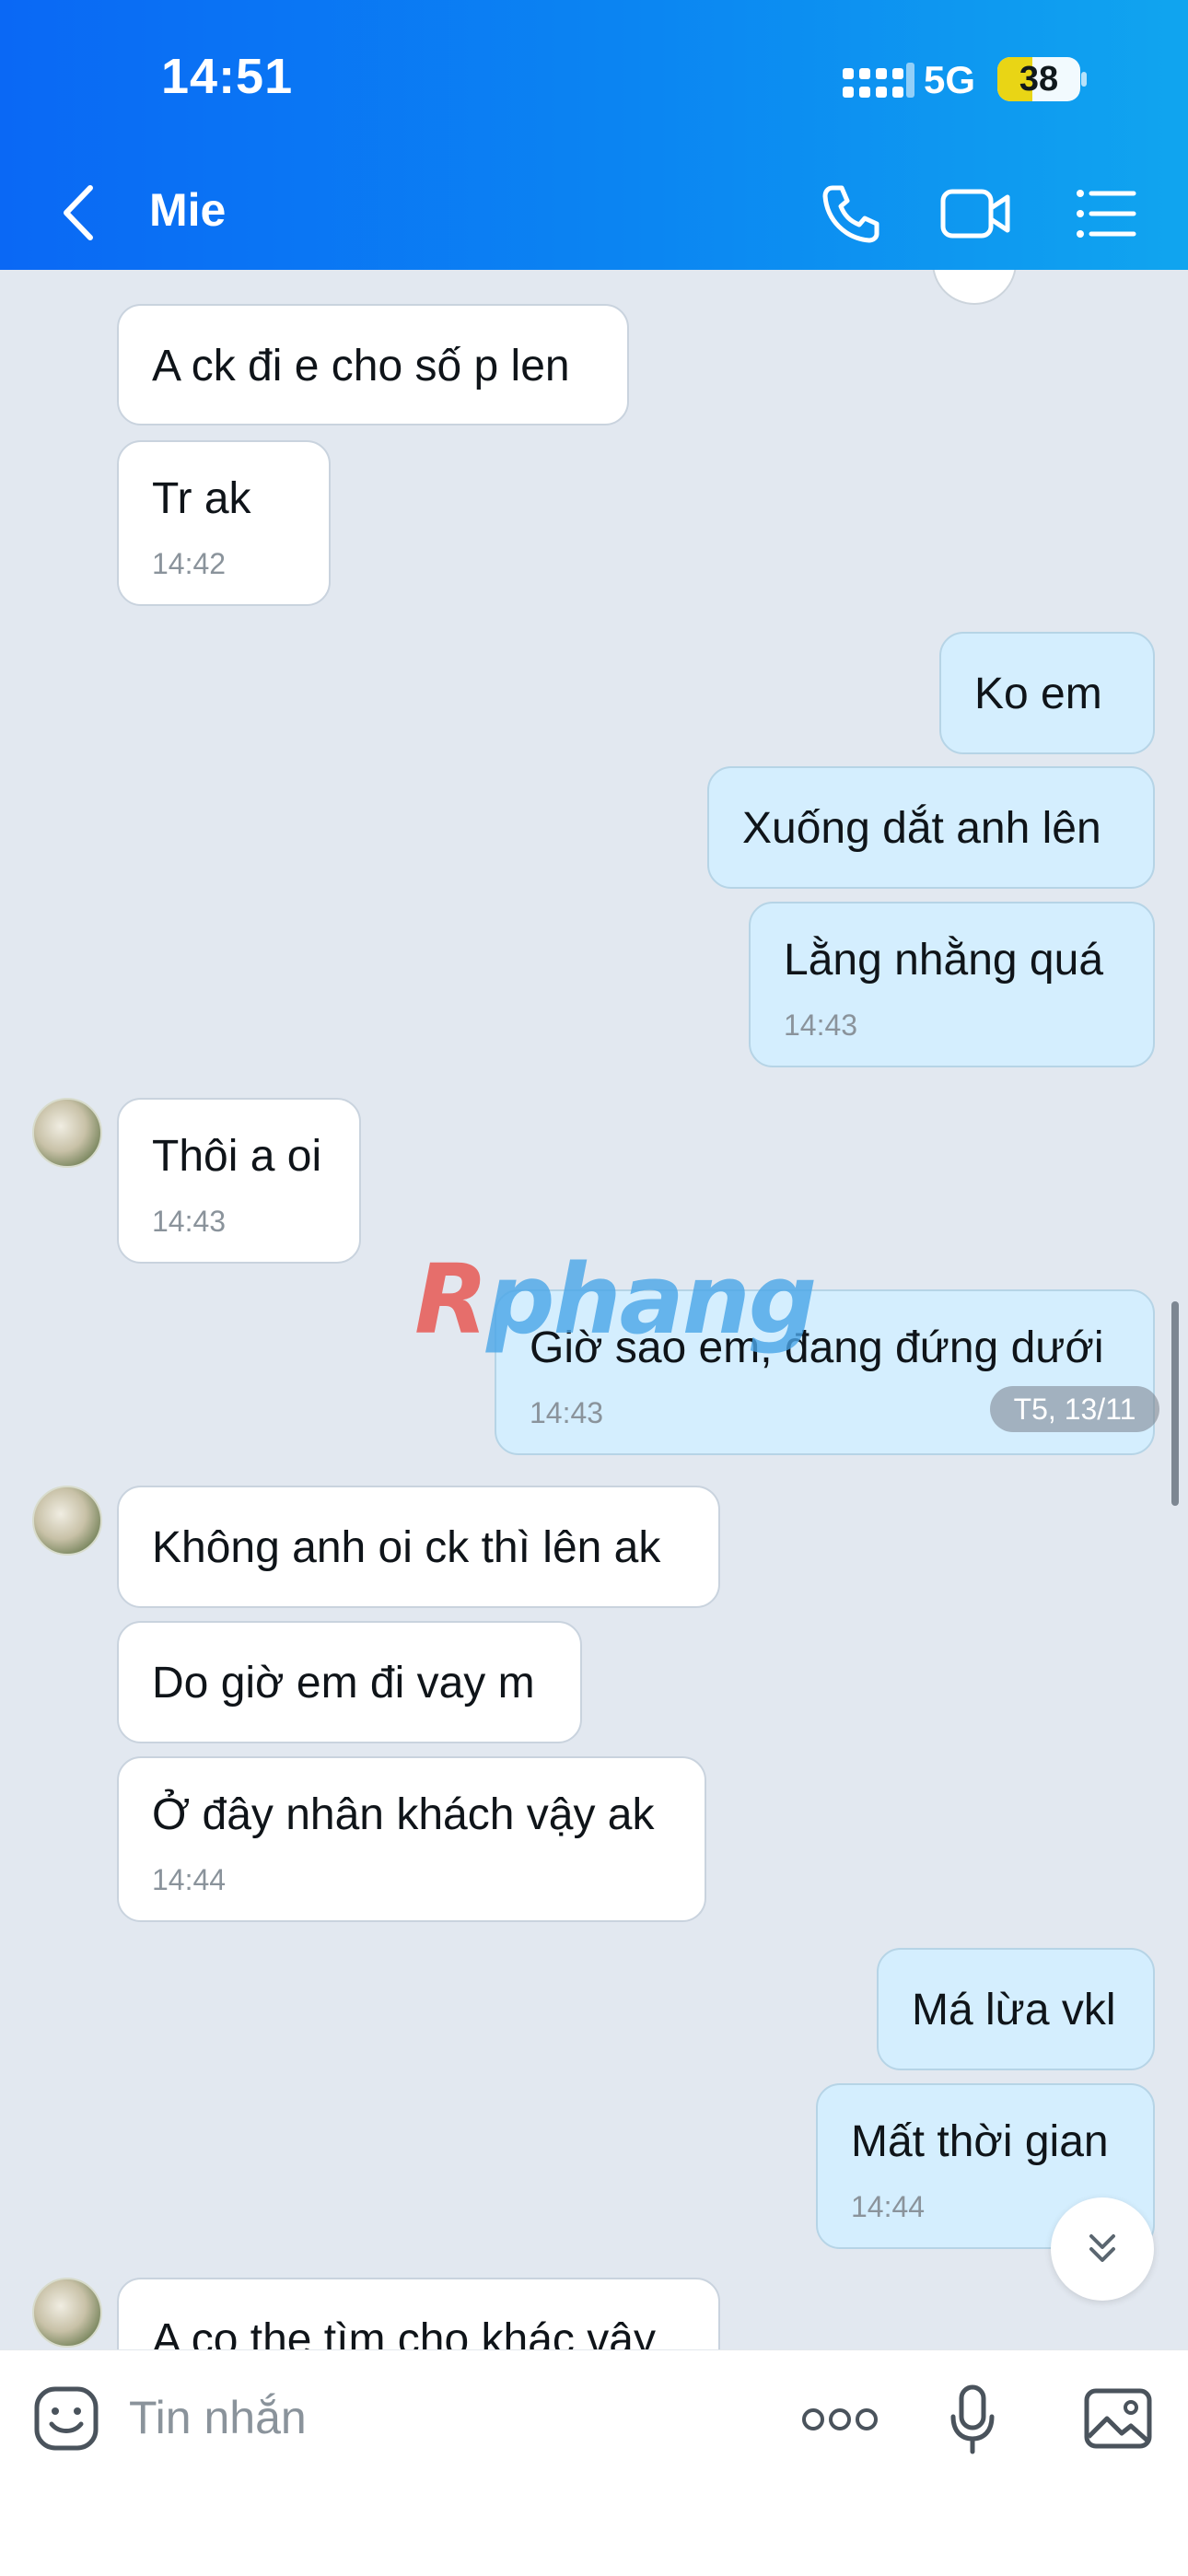 This screenshot has height=2576, width=1188. I want to click on message-text: Không anh oi ck thì lên ak, so click(406, 1547).